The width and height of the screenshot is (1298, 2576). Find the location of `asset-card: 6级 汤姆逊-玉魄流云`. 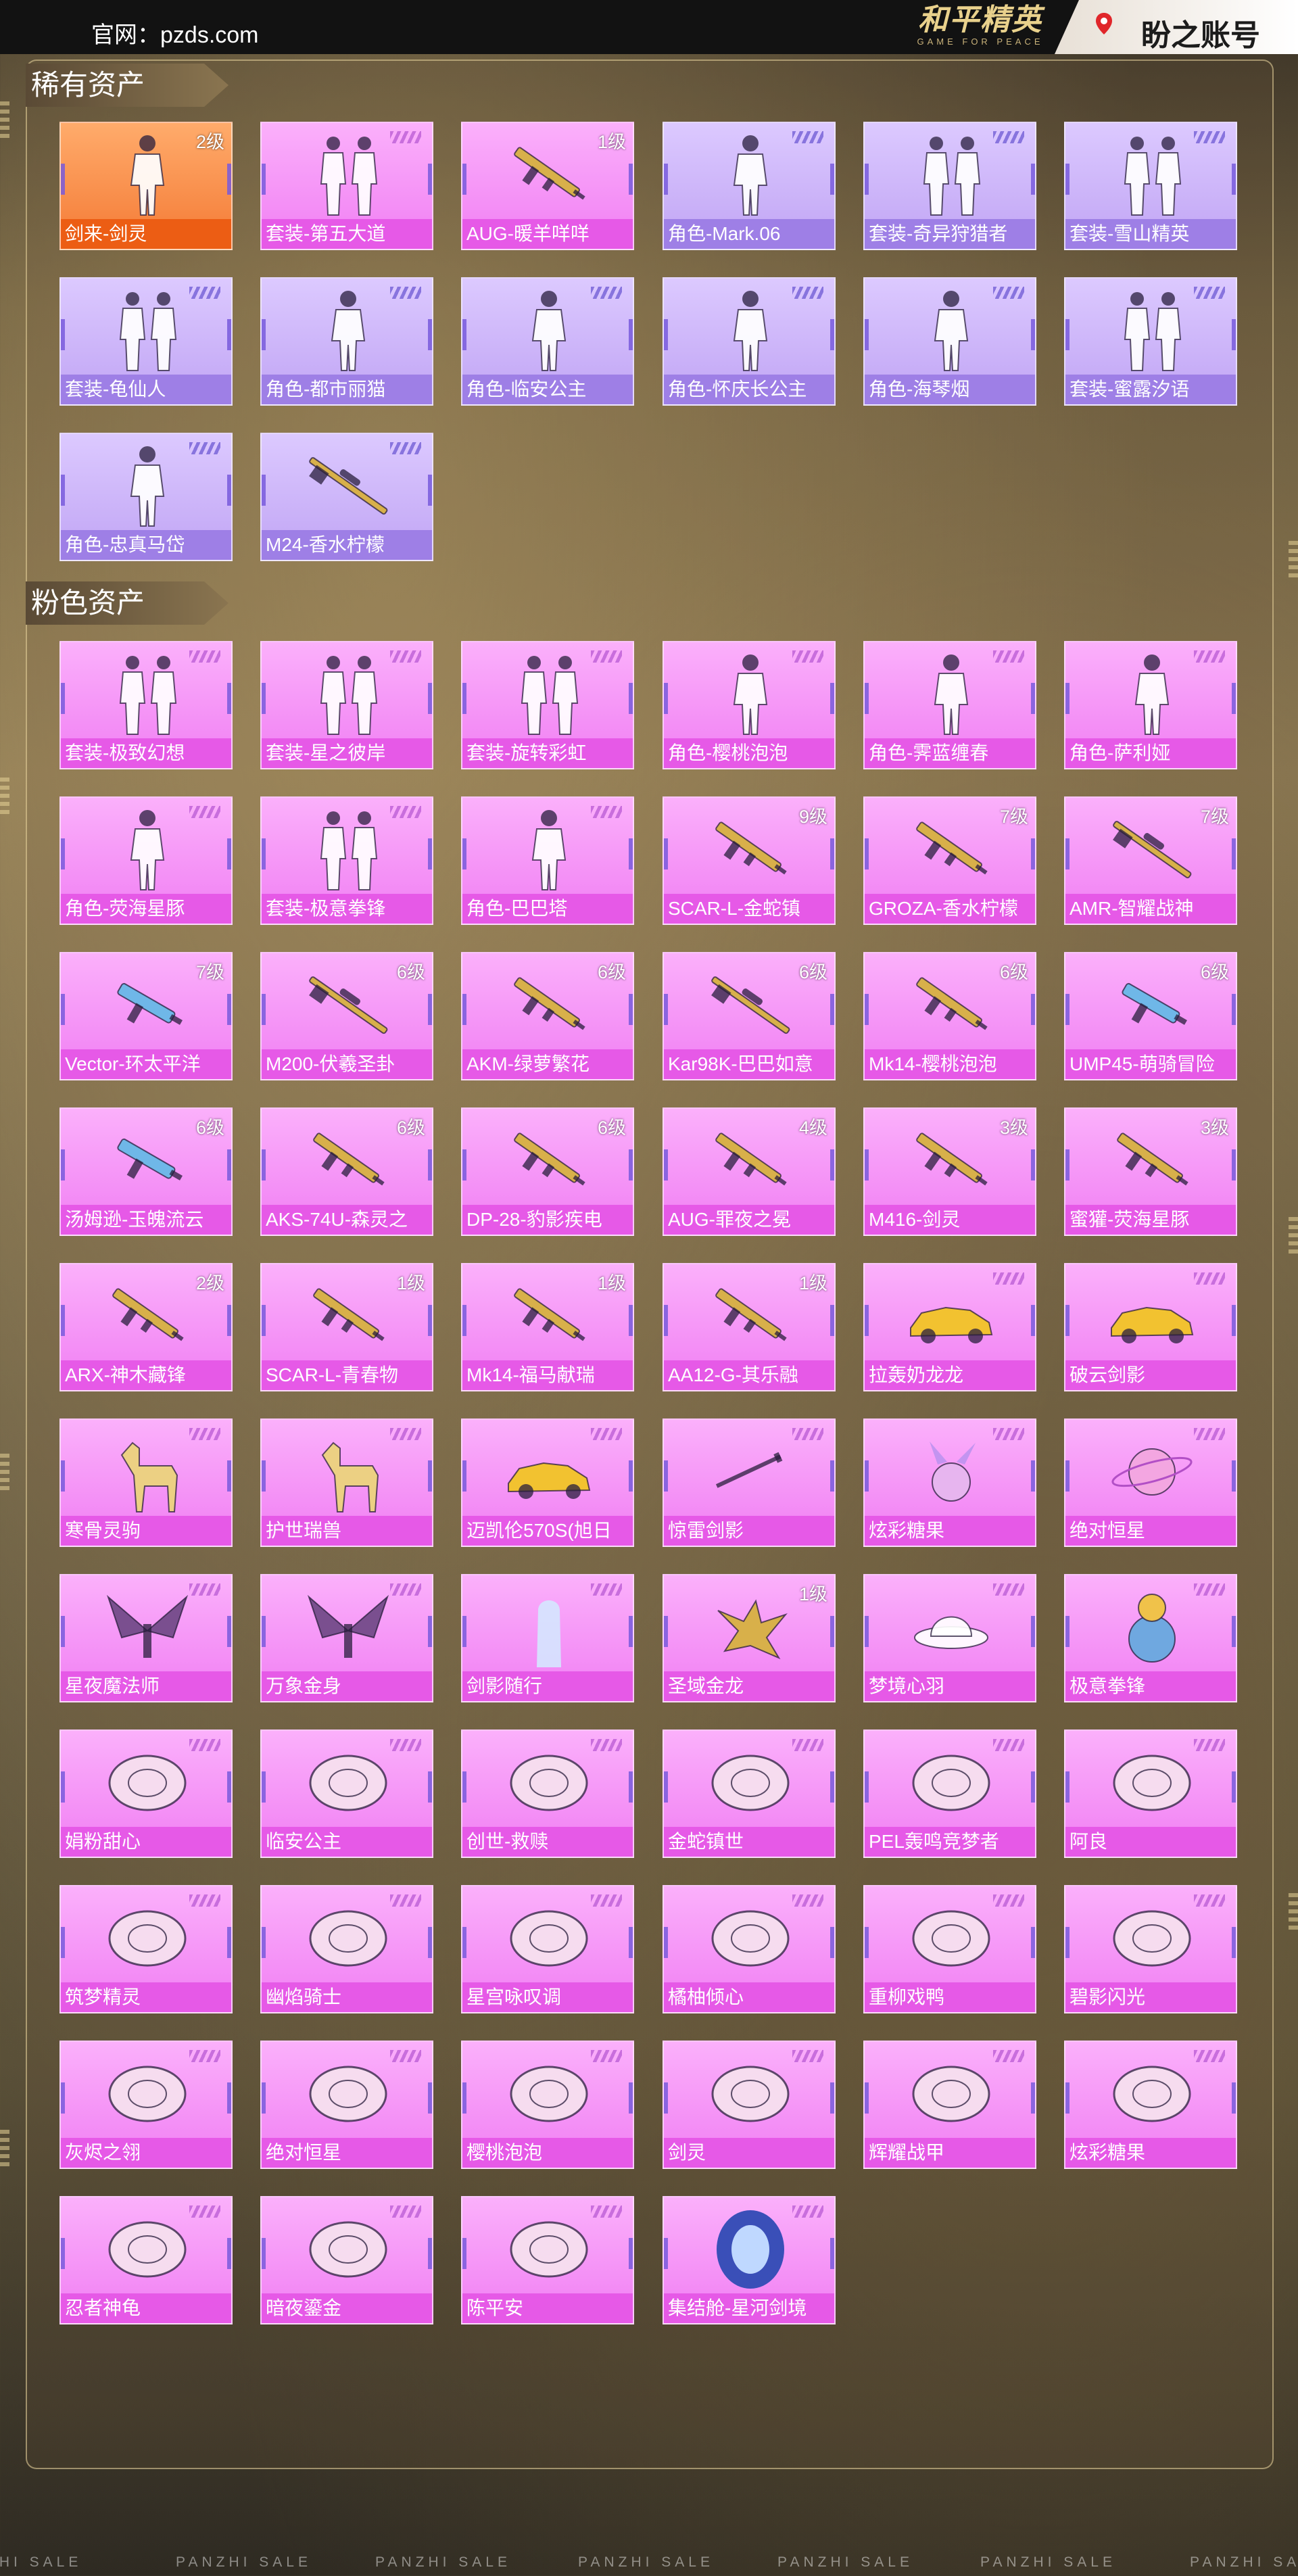

asset-card: 6级 汤姆逊-玉魄流云 is located at coordinates (146, 1171).